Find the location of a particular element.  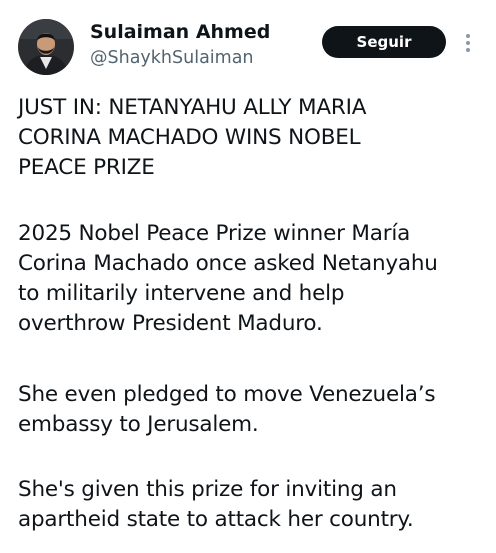

follow-button: Seguir is located at coordinates (384, 42).